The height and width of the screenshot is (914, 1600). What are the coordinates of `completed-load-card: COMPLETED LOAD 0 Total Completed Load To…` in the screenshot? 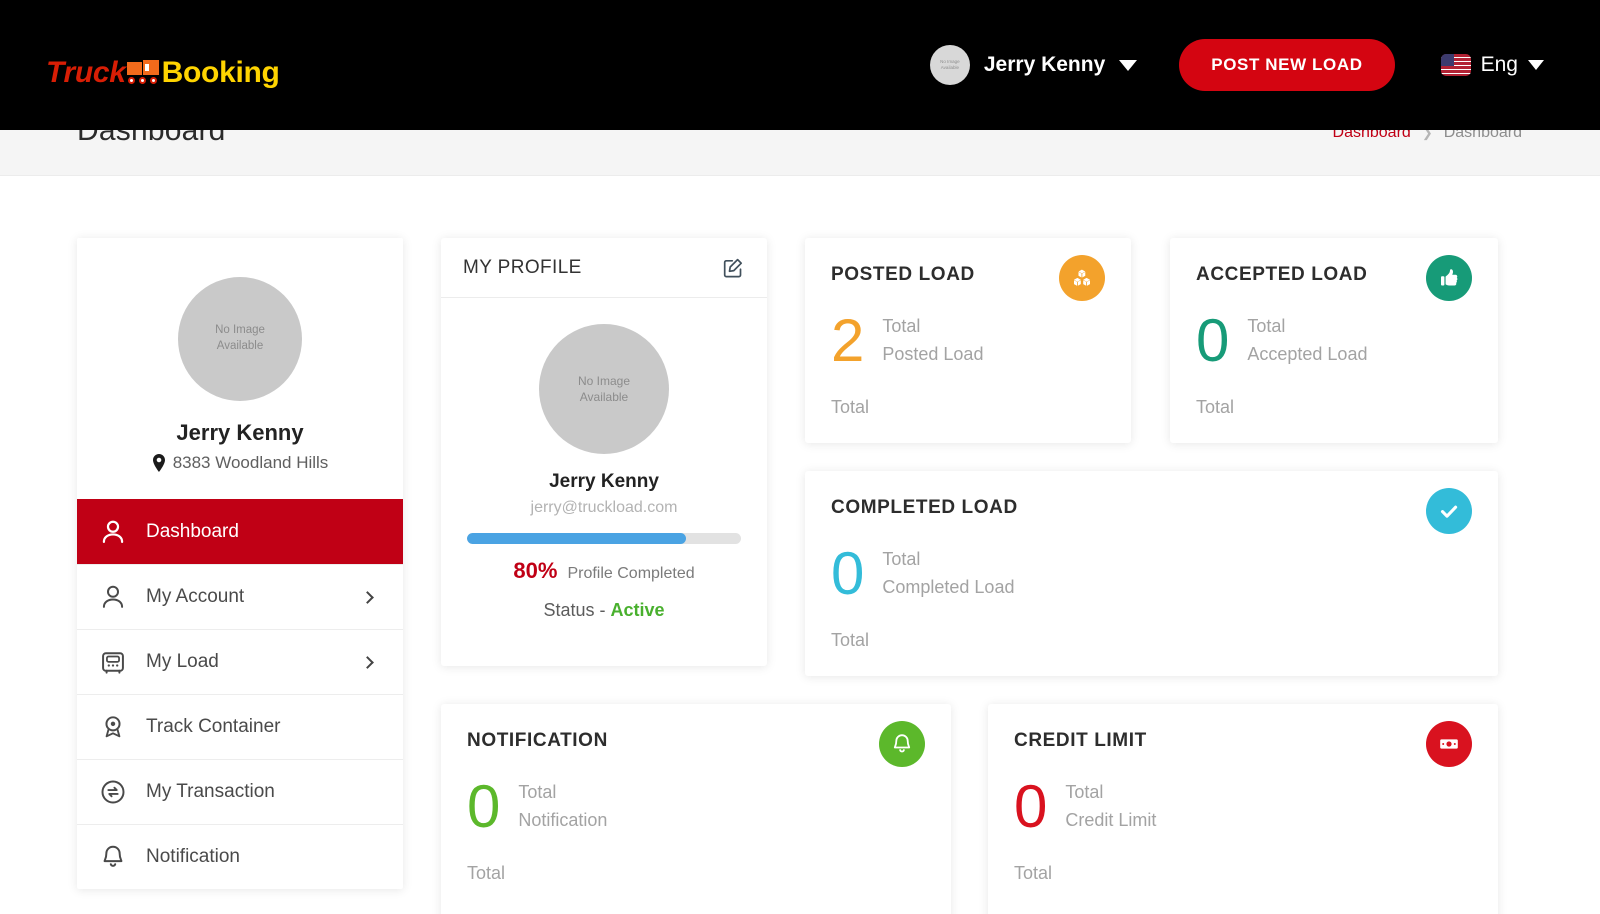 It's located at (1151, 573).